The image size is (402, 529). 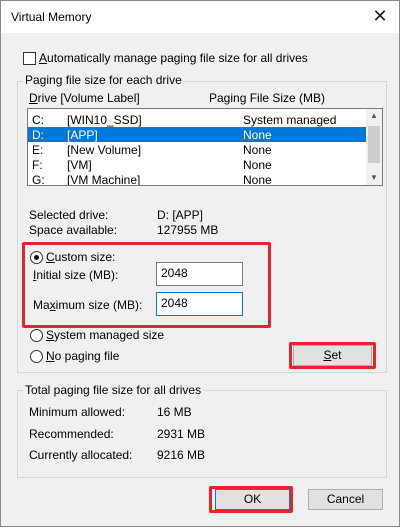 I want to click on space-available-label: Space available:, so click(x=73, y=230).